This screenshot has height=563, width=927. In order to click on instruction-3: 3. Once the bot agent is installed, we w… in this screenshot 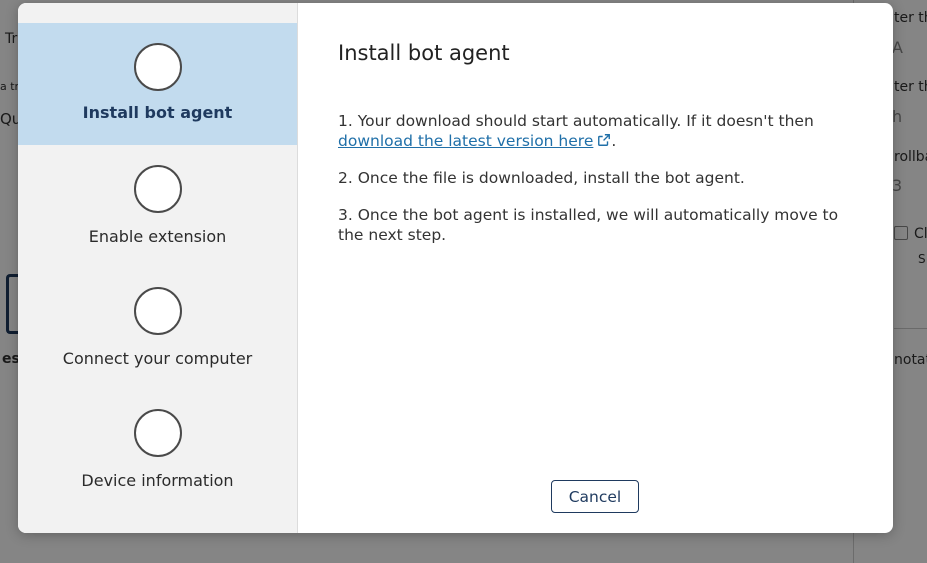, I will do `click(588, 225)`.